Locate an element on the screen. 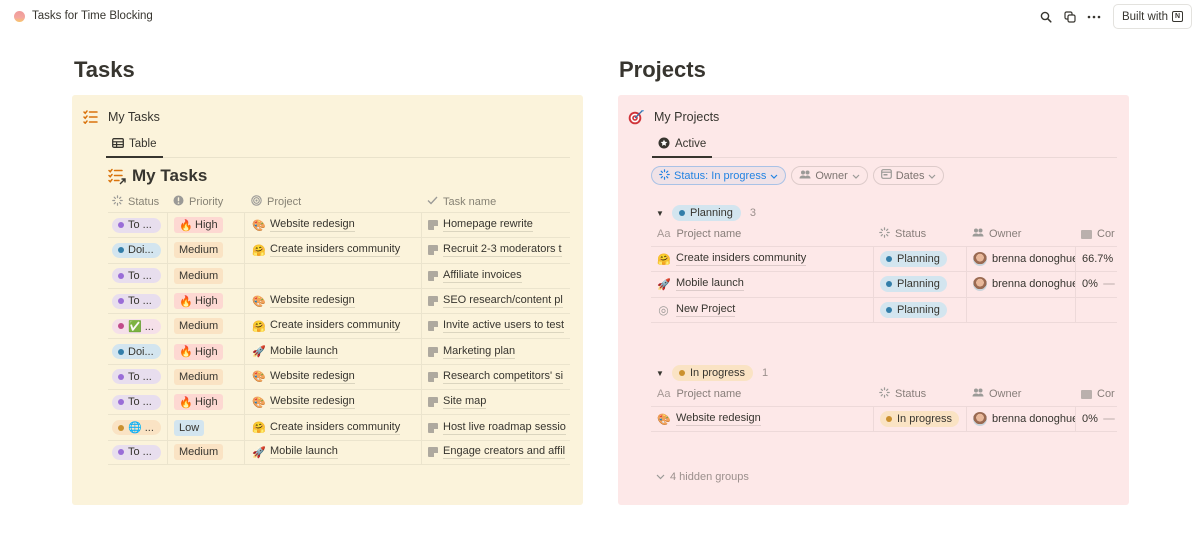 The height and width of the screenshot is (551, 1200). task-project-cell is located at coordinates (332, 275).